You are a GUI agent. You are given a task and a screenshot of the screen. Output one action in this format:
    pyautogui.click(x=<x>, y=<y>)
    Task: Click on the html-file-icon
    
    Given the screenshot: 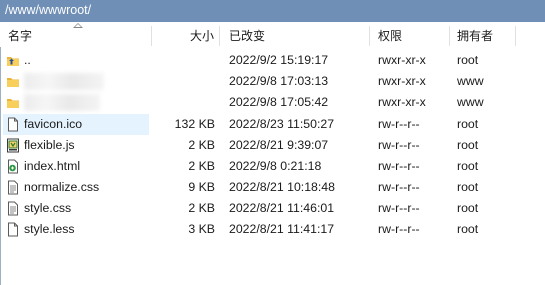 What is the action you would take?
    pyautogui.click(x=13, y=166)
    